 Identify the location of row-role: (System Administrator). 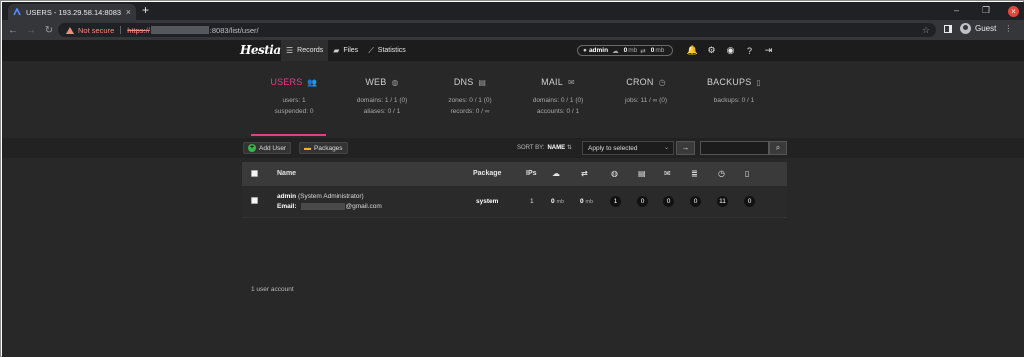
(330, 196).